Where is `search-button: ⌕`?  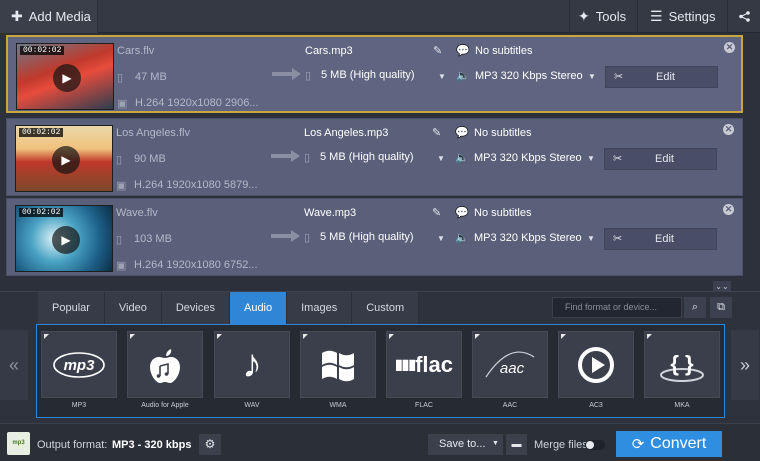 search-button: ⌕ is located at coordinates (695, 307).